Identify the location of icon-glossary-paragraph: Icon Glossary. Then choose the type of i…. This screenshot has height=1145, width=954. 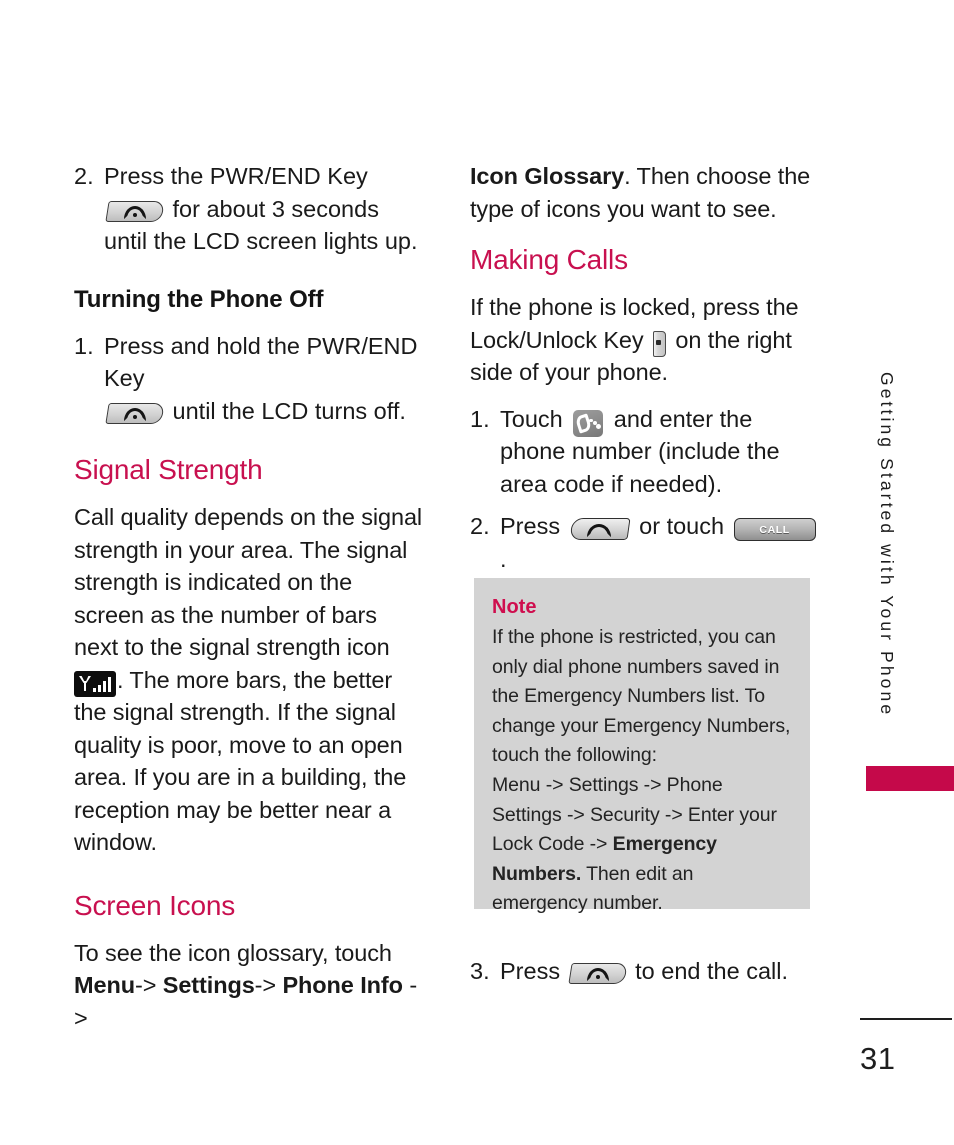
(646, 192).